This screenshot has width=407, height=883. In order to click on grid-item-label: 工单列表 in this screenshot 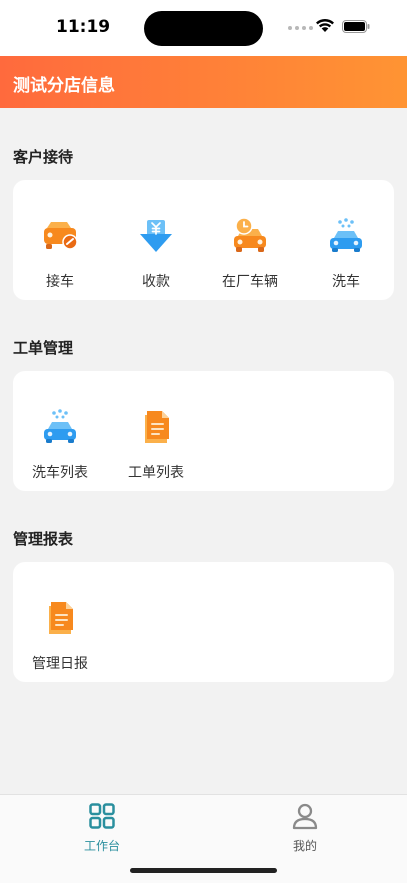, I will do `click(156, 473)`.